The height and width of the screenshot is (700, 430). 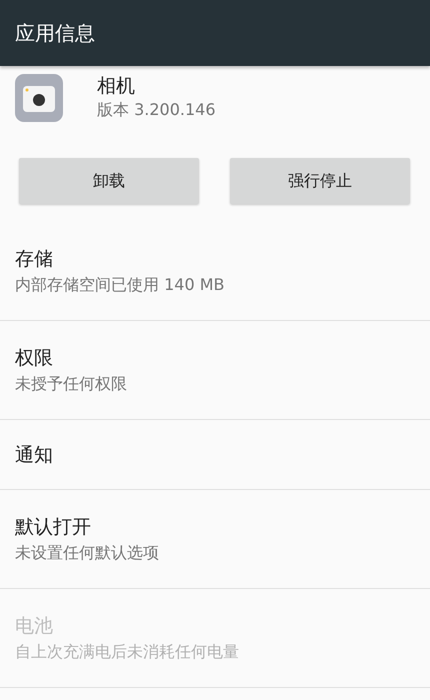 What do you see at coordinates (320, 181) in the screenshot?
I see `action-button: 强行停止` at bounding box center [320, 181].